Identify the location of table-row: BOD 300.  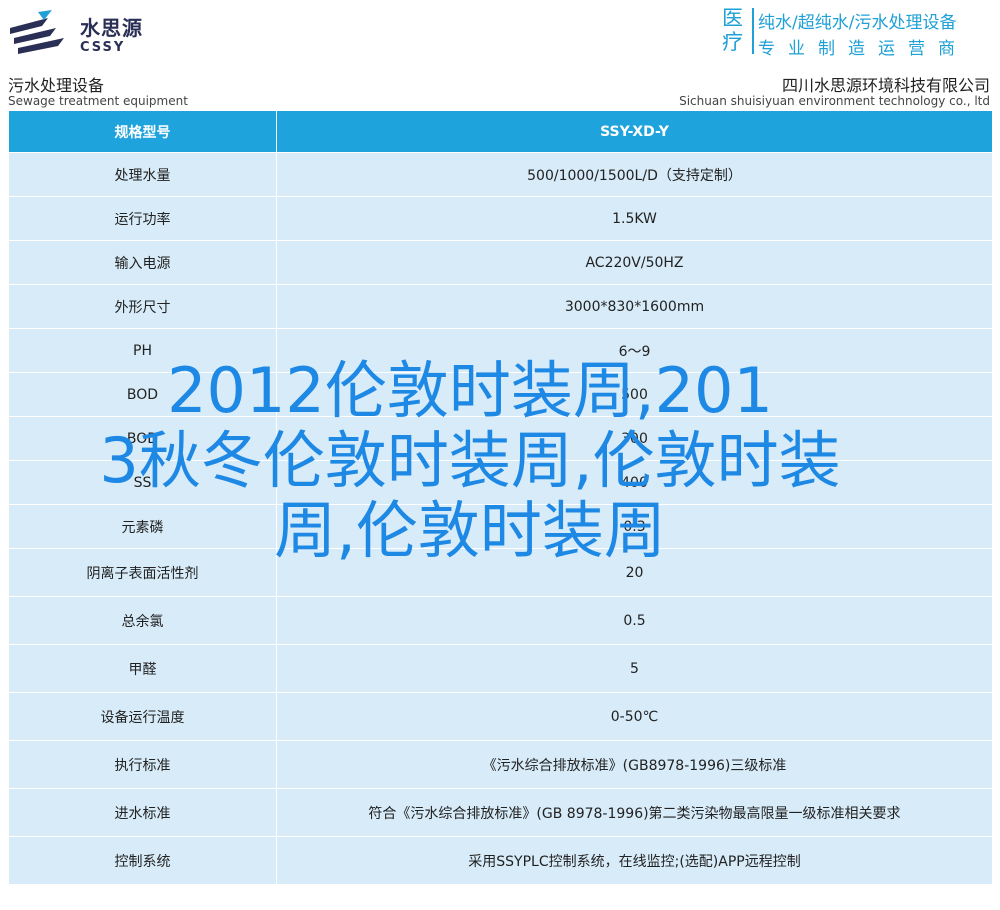
(500, 438).